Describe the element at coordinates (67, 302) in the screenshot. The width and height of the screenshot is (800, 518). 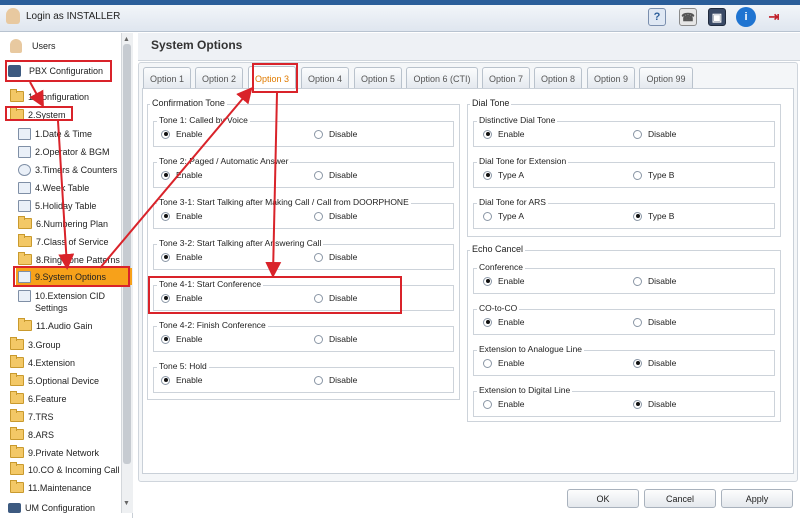
I see `sidebar-item-extension-cid-settings: 10.Extension CID Settings` at that location.